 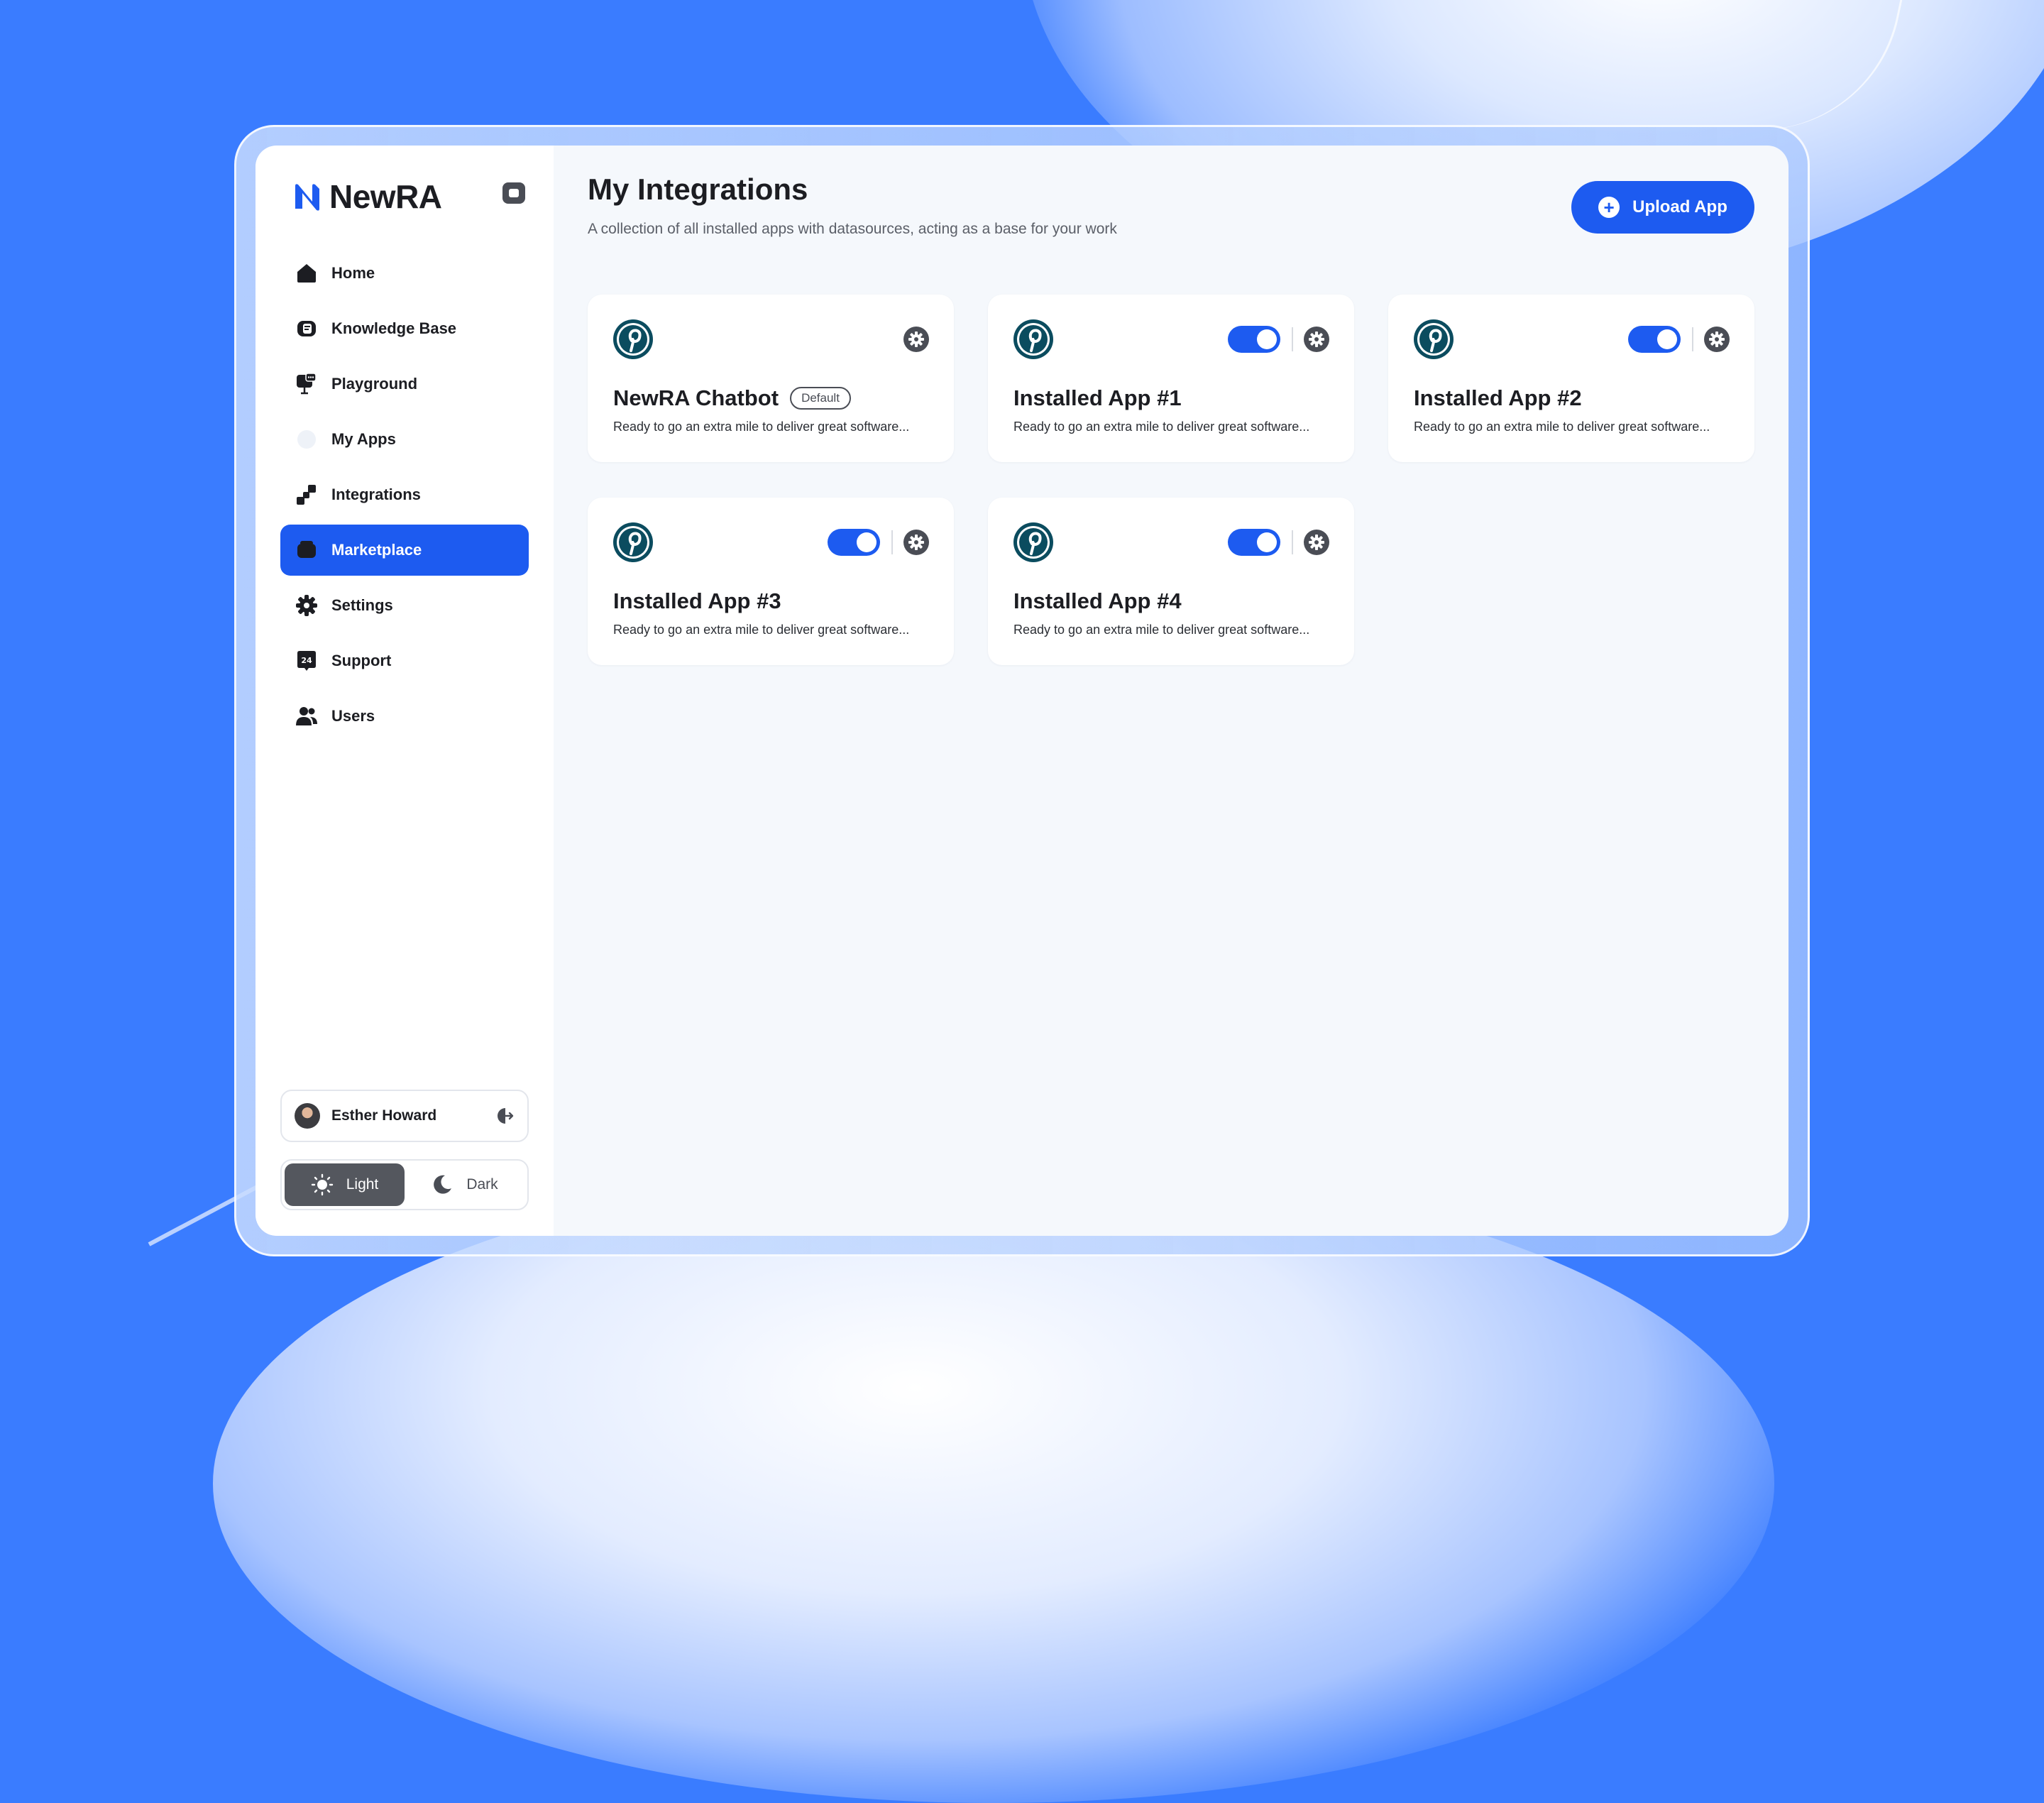 I want to click on sidebar-item-label: Home, so click(x=353, y=273).